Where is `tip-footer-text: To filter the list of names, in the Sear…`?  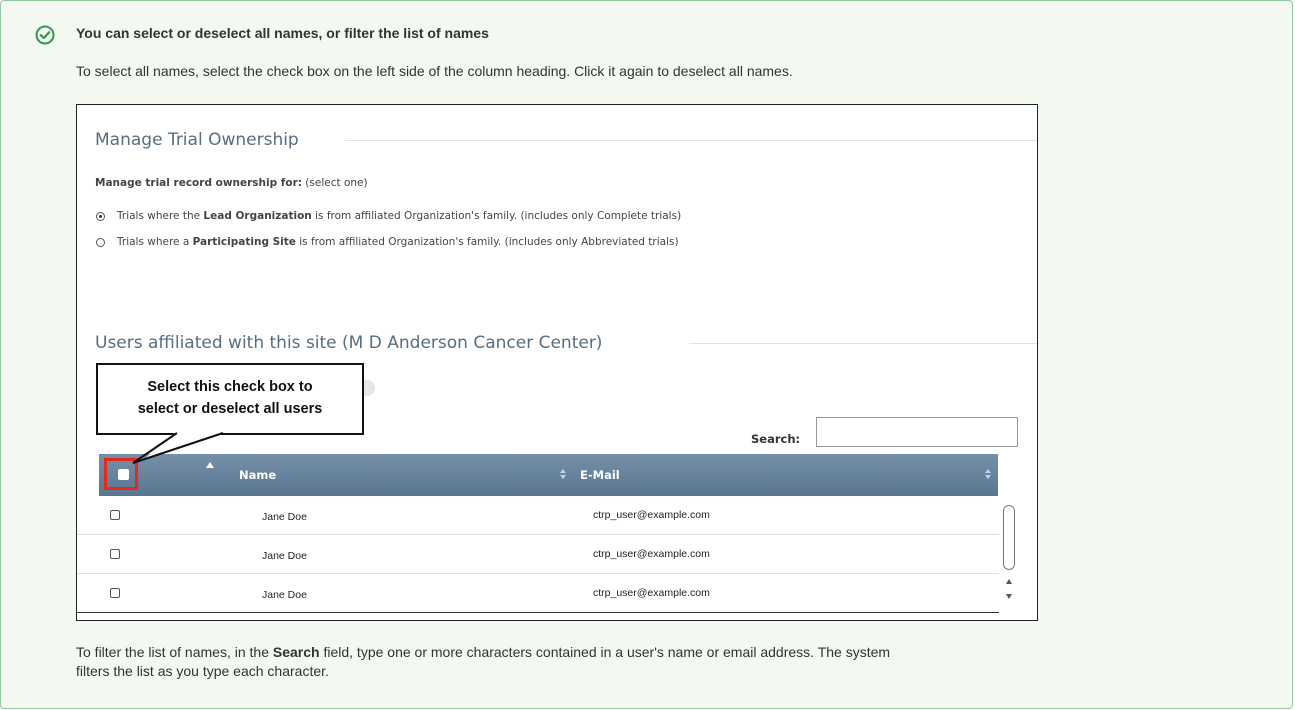
tip-footer-text: To filter the list of names, in the Sear… is located at coordinates (483, 661).